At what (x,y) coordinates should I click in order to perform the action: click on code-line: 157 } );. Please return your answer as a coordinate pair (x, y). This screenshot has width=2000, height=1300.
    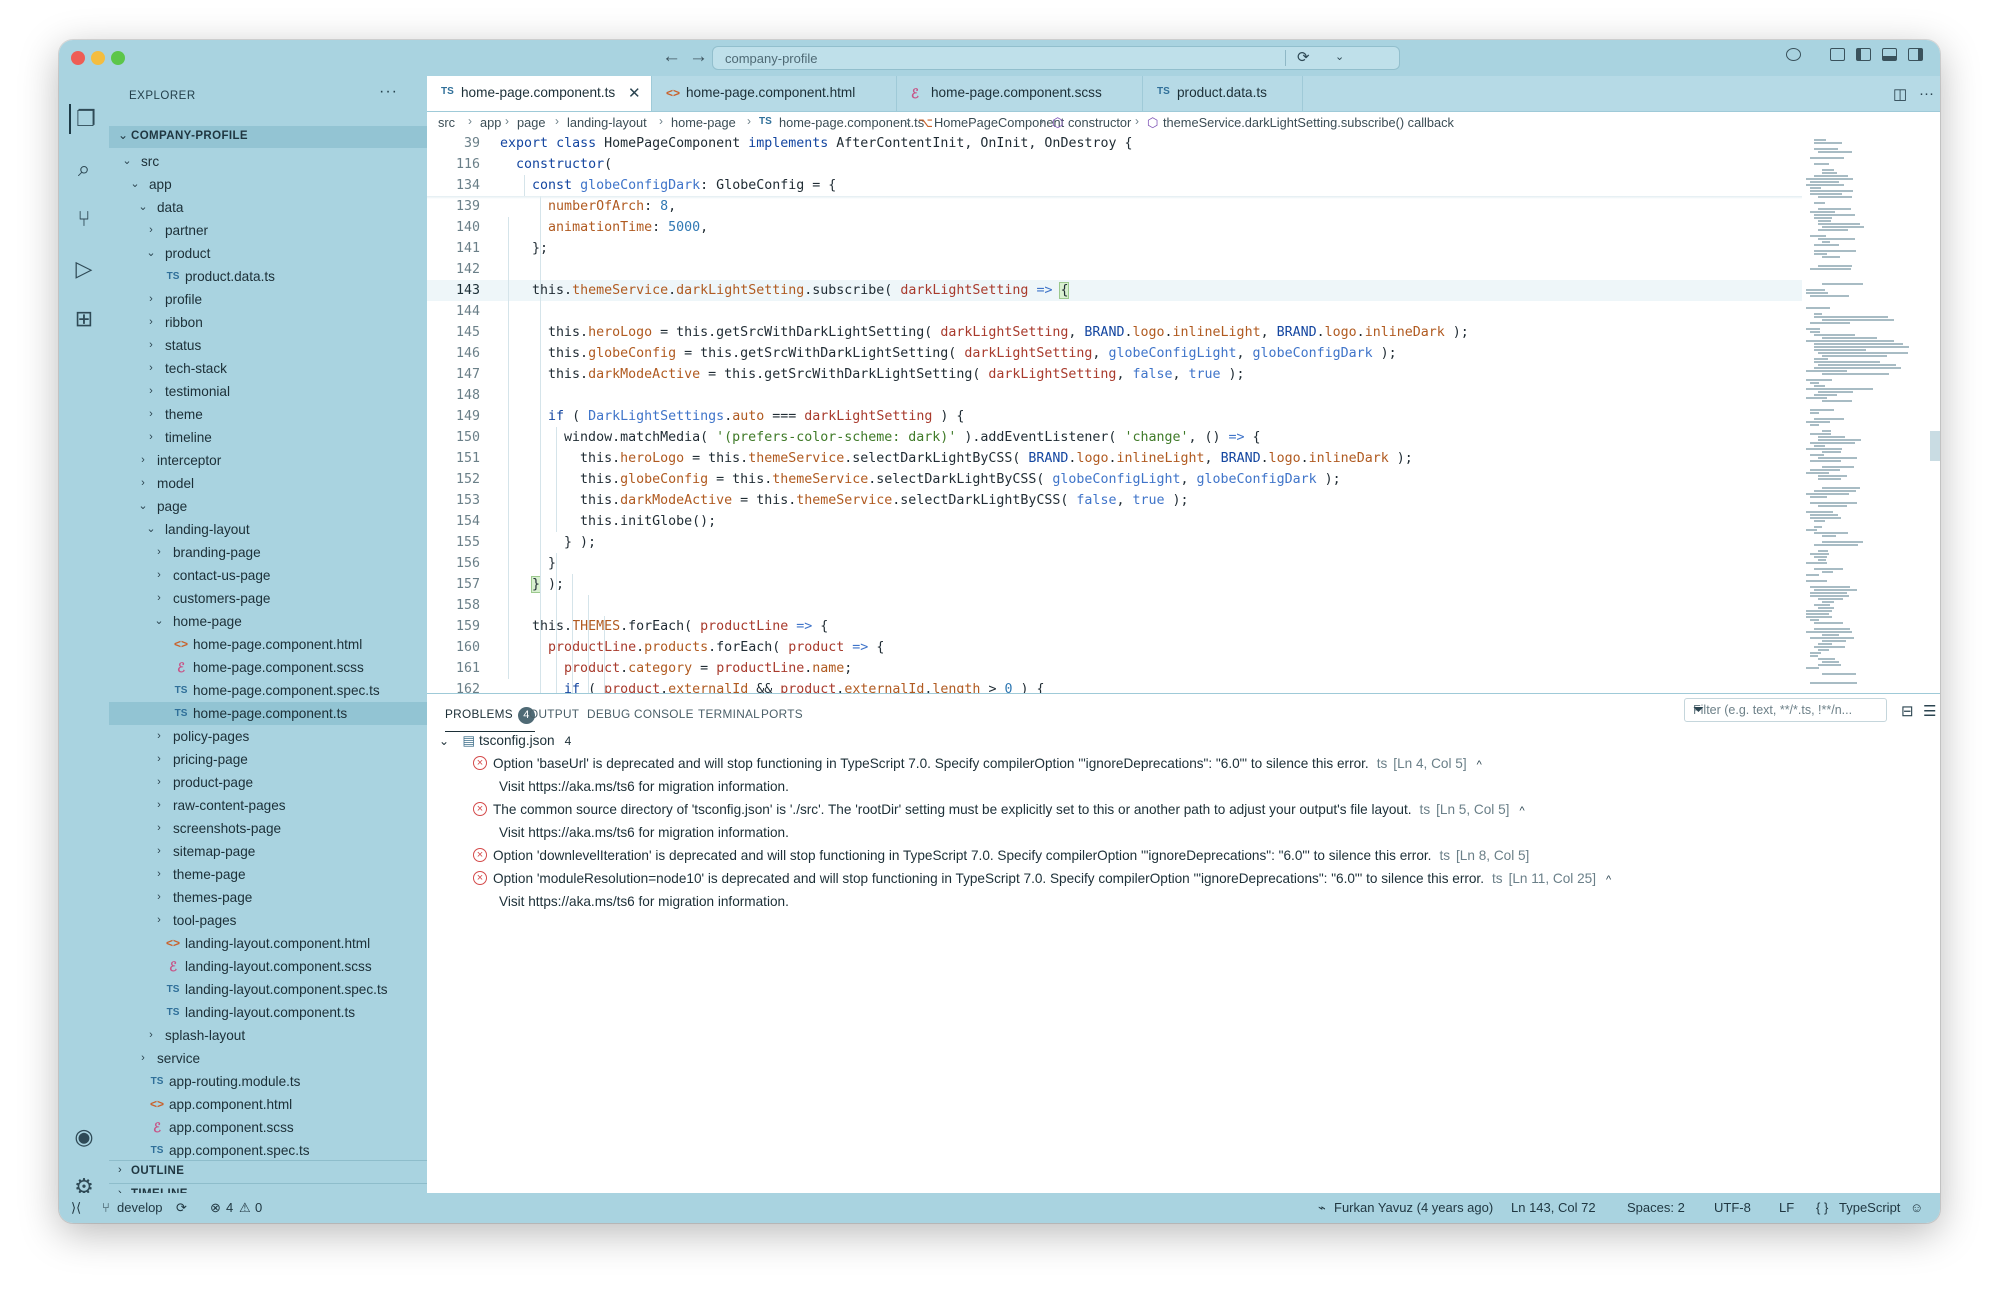
    Looking at the image, I should click on (1114, 584).